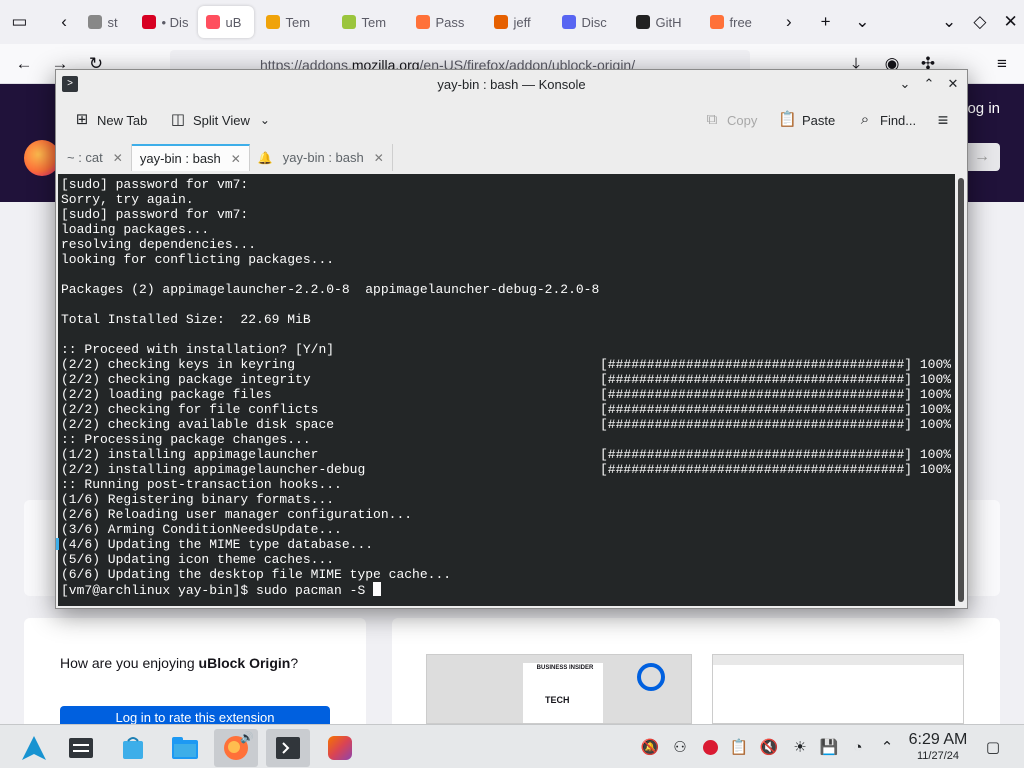 Image resolution: width=1024 pixels, height=768 pixels. What do you see at coordinates (24, 64) in the screenshot?
I see `back-icon: ←` at bounding box center [24, 64].